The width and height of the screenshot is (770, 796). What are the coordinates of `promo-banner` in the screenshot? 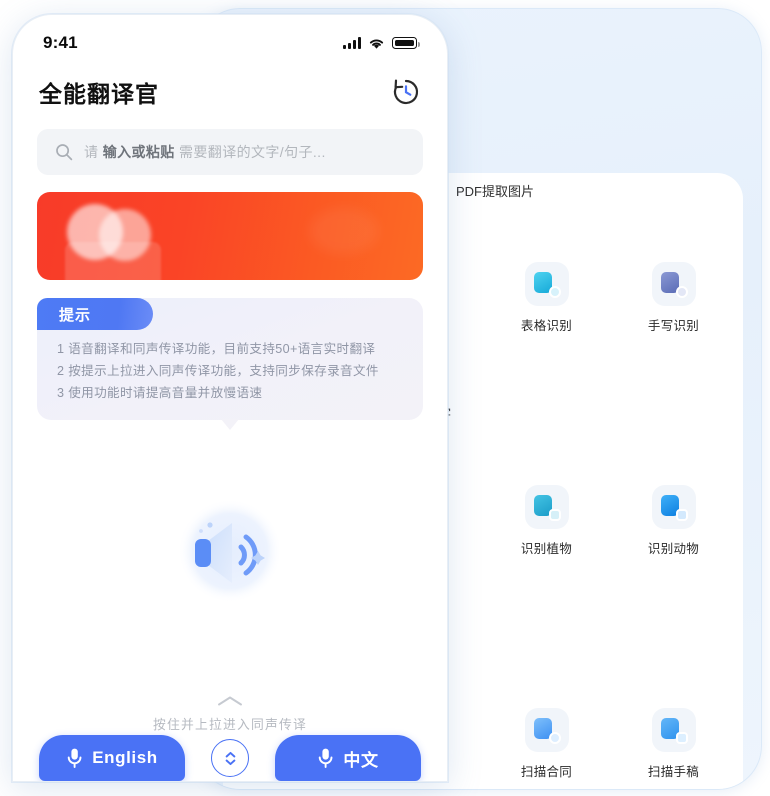 It's located at (230, 236).